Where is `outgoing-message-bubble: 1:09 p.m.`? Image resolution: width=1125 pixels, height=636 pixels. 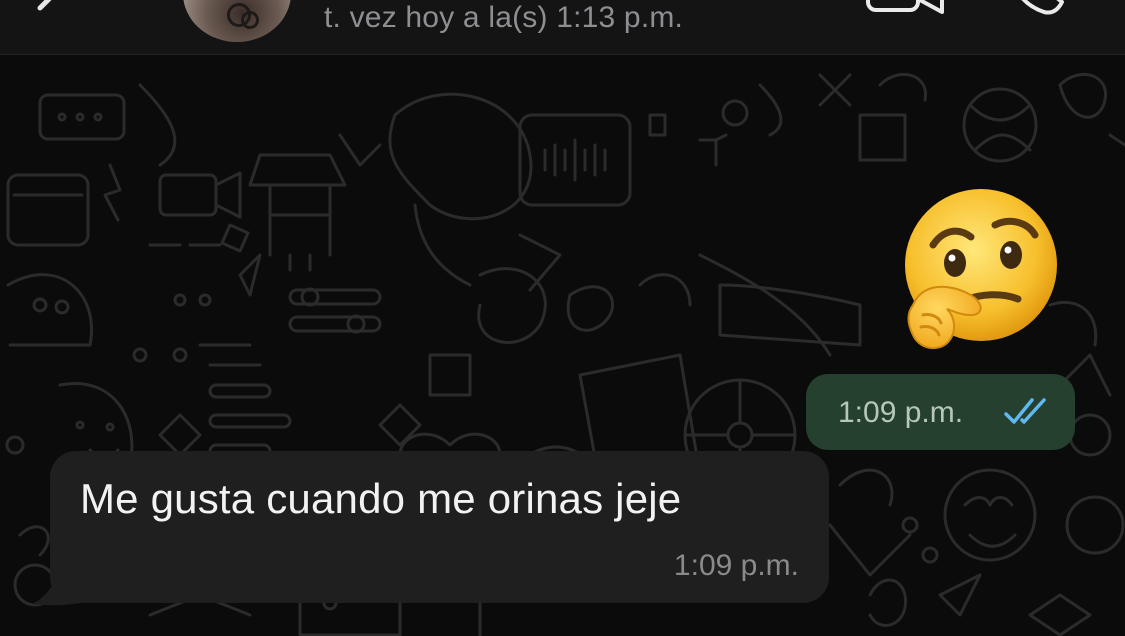 outgoing-message-bubble: 1:09 p.m. is located at coordinates (940, 412).